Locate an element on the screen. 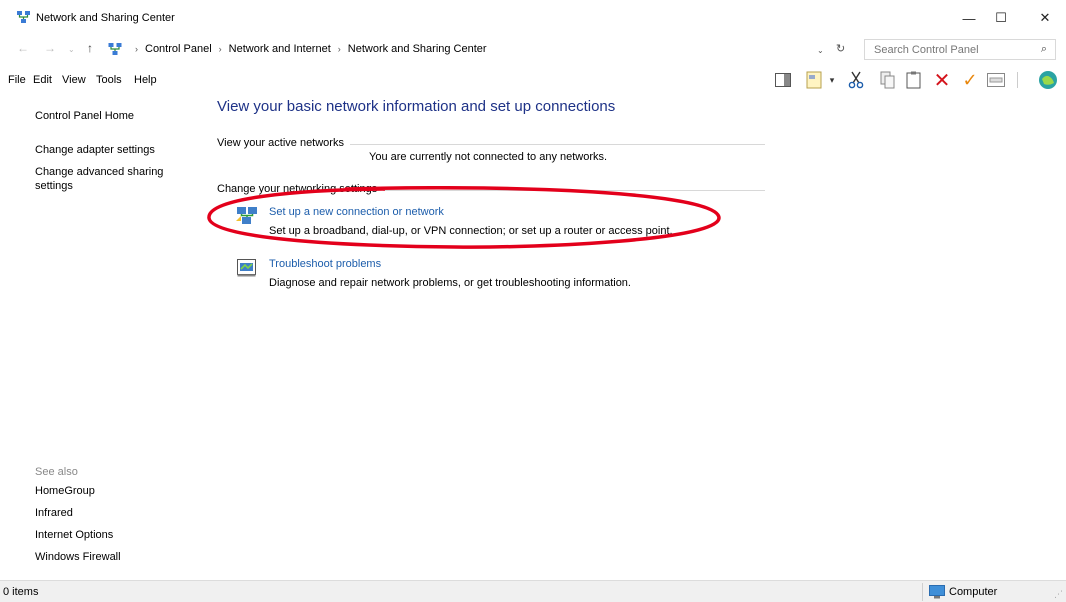 This screenshot has height=602, width=1066. item-count: 0 items is located at coordinates (21, 592).